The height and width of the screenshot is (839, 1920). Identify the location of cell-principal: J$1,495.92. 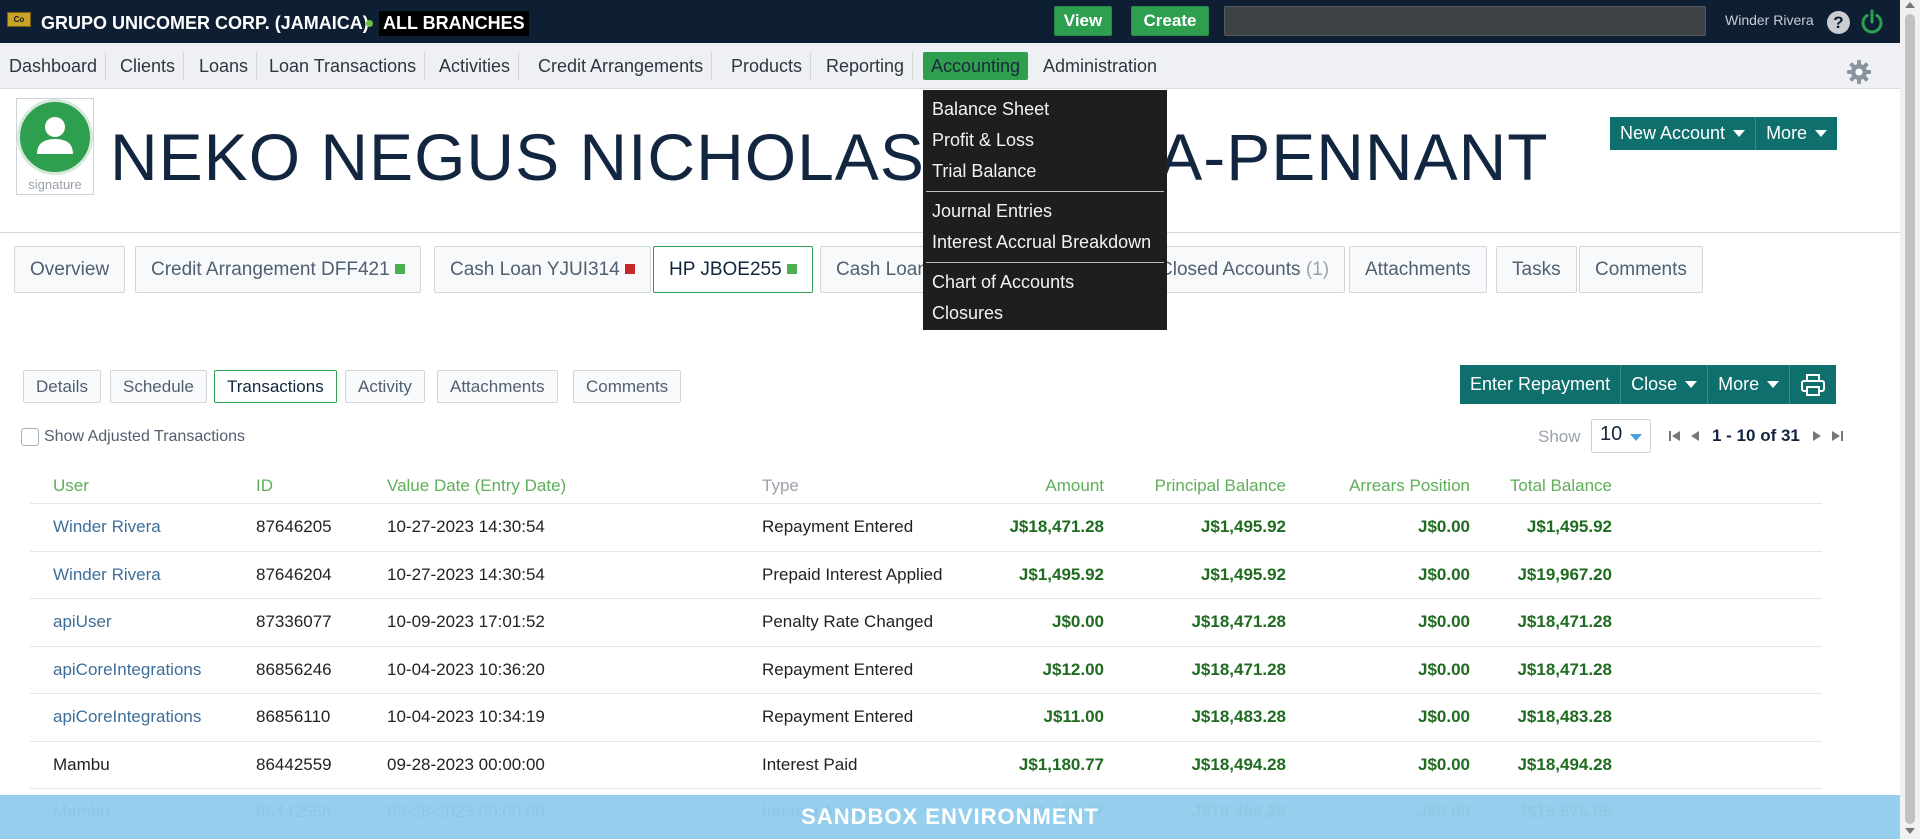
(1243, 574).